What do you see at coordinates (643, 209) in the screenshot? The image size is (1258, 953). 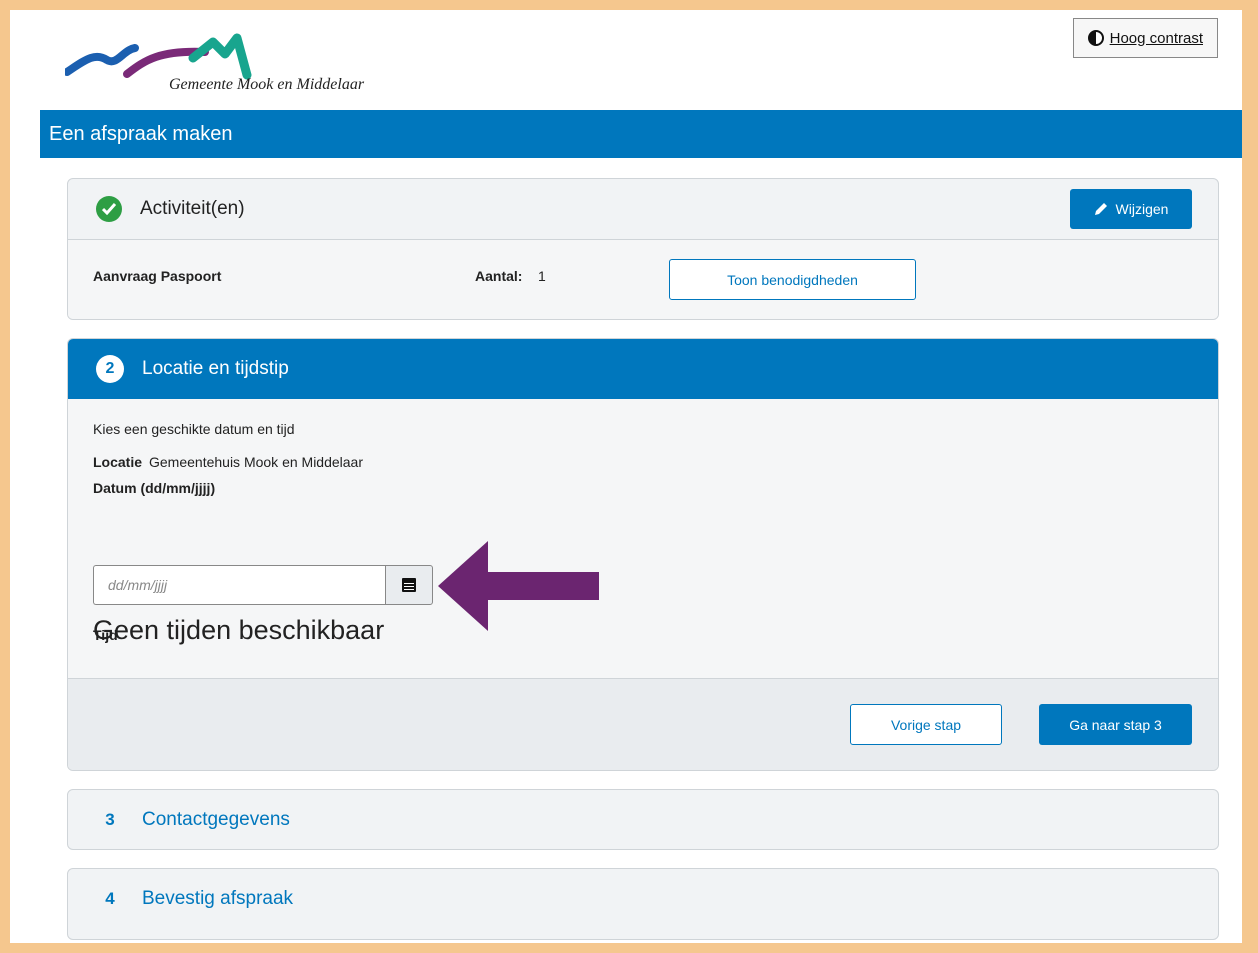 I see `step1-header: Activiteit(en) Wijzigen` at bounding box center [643, 209].